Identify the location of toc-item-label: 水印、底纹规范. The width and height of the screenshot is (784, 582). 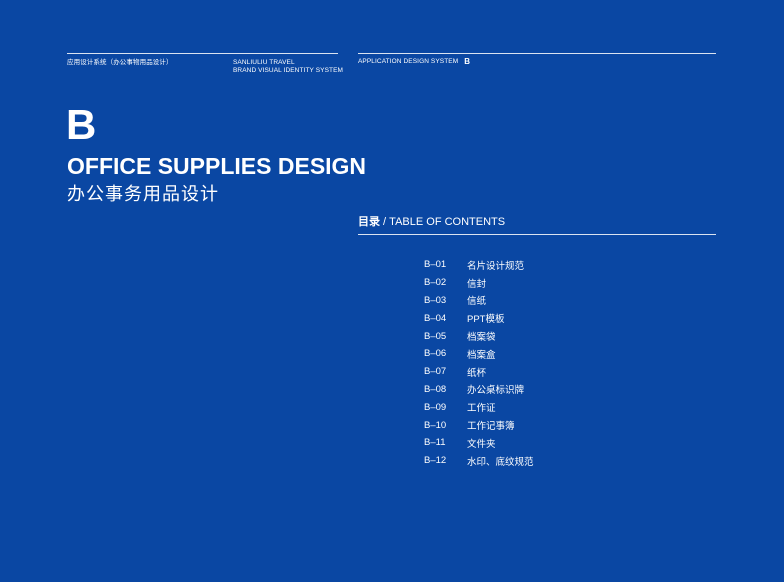
(500, 462).